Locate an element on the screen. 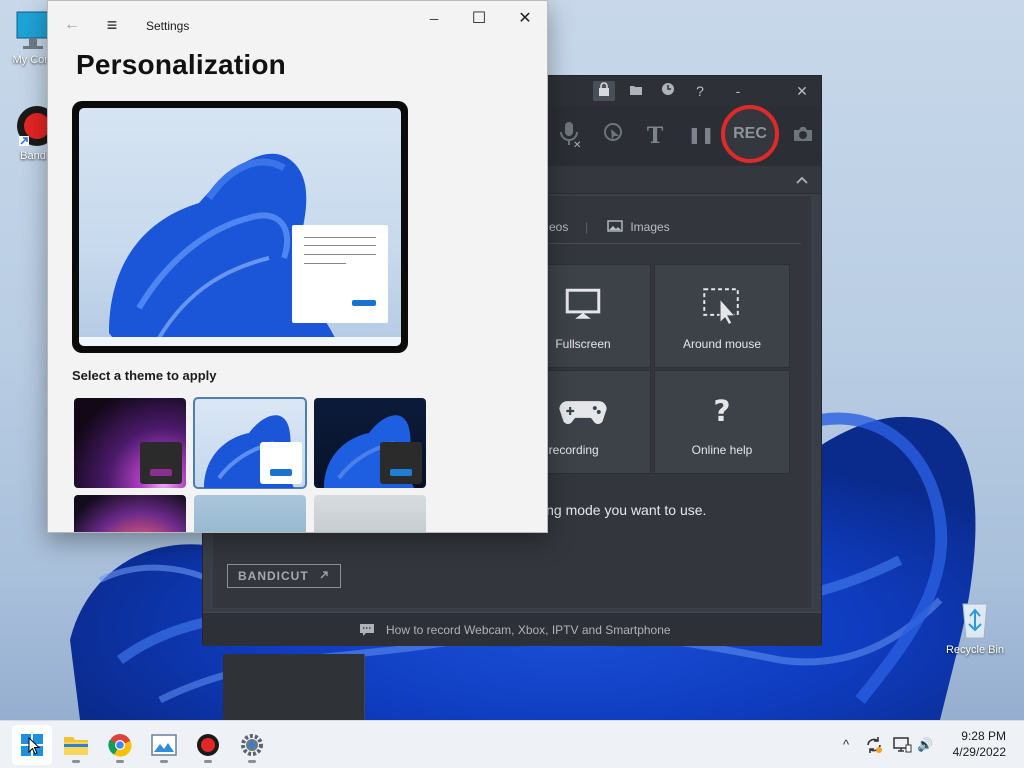 The height and width of the screenshot is (768, 1024). settings-app-title: Settings is located at coordinates (168, 26).